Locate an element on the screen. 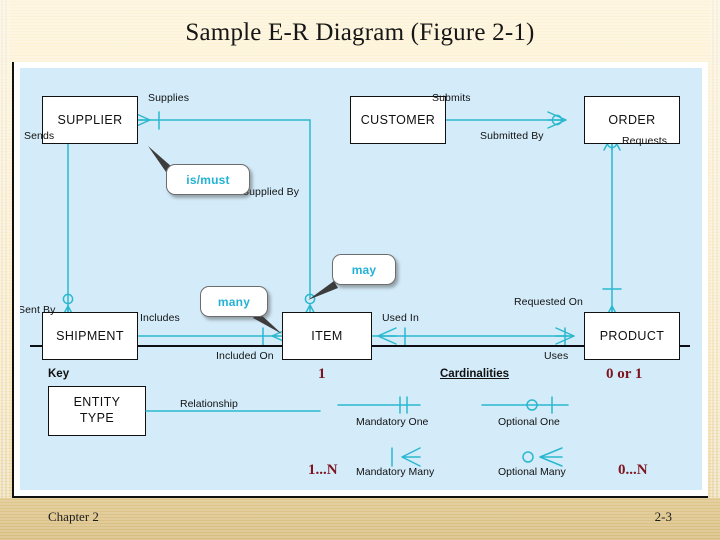 This screenshot has height=540, width=720. callout-may: may is located at coordinates (364, 269).